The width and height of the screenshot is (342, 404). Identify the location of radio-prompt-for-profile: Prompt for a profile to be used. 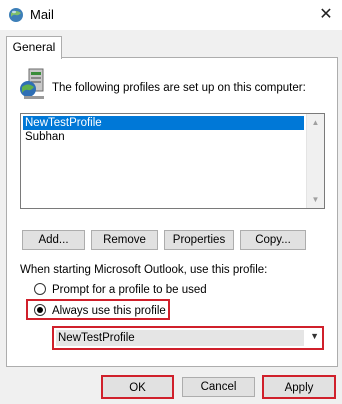
(134, 290).